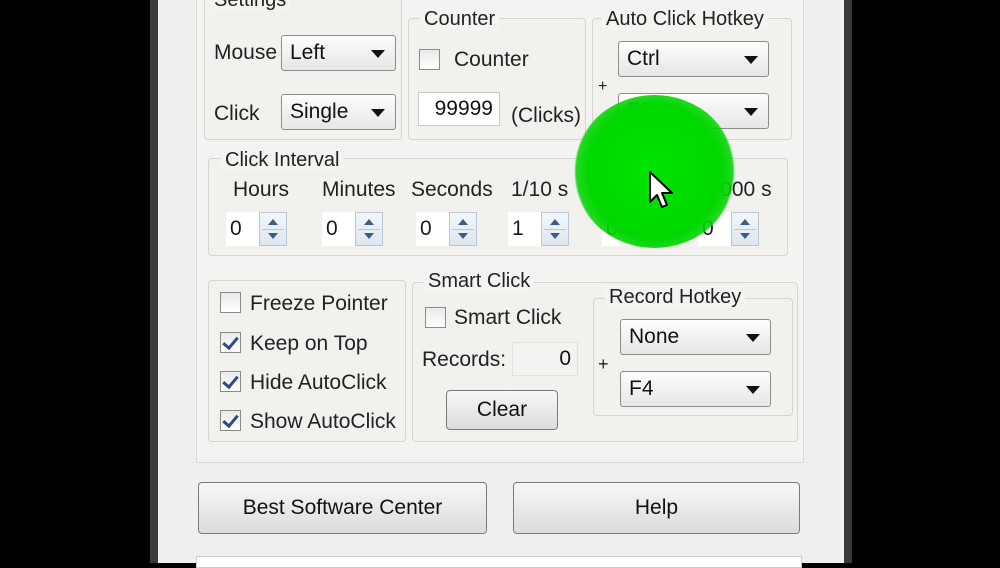 This screenshot has width=1000, height=568. Describe the element at coordinates (627, 189) in the screenshot. I see `interval-hundredths-label: 1/100` at that location.